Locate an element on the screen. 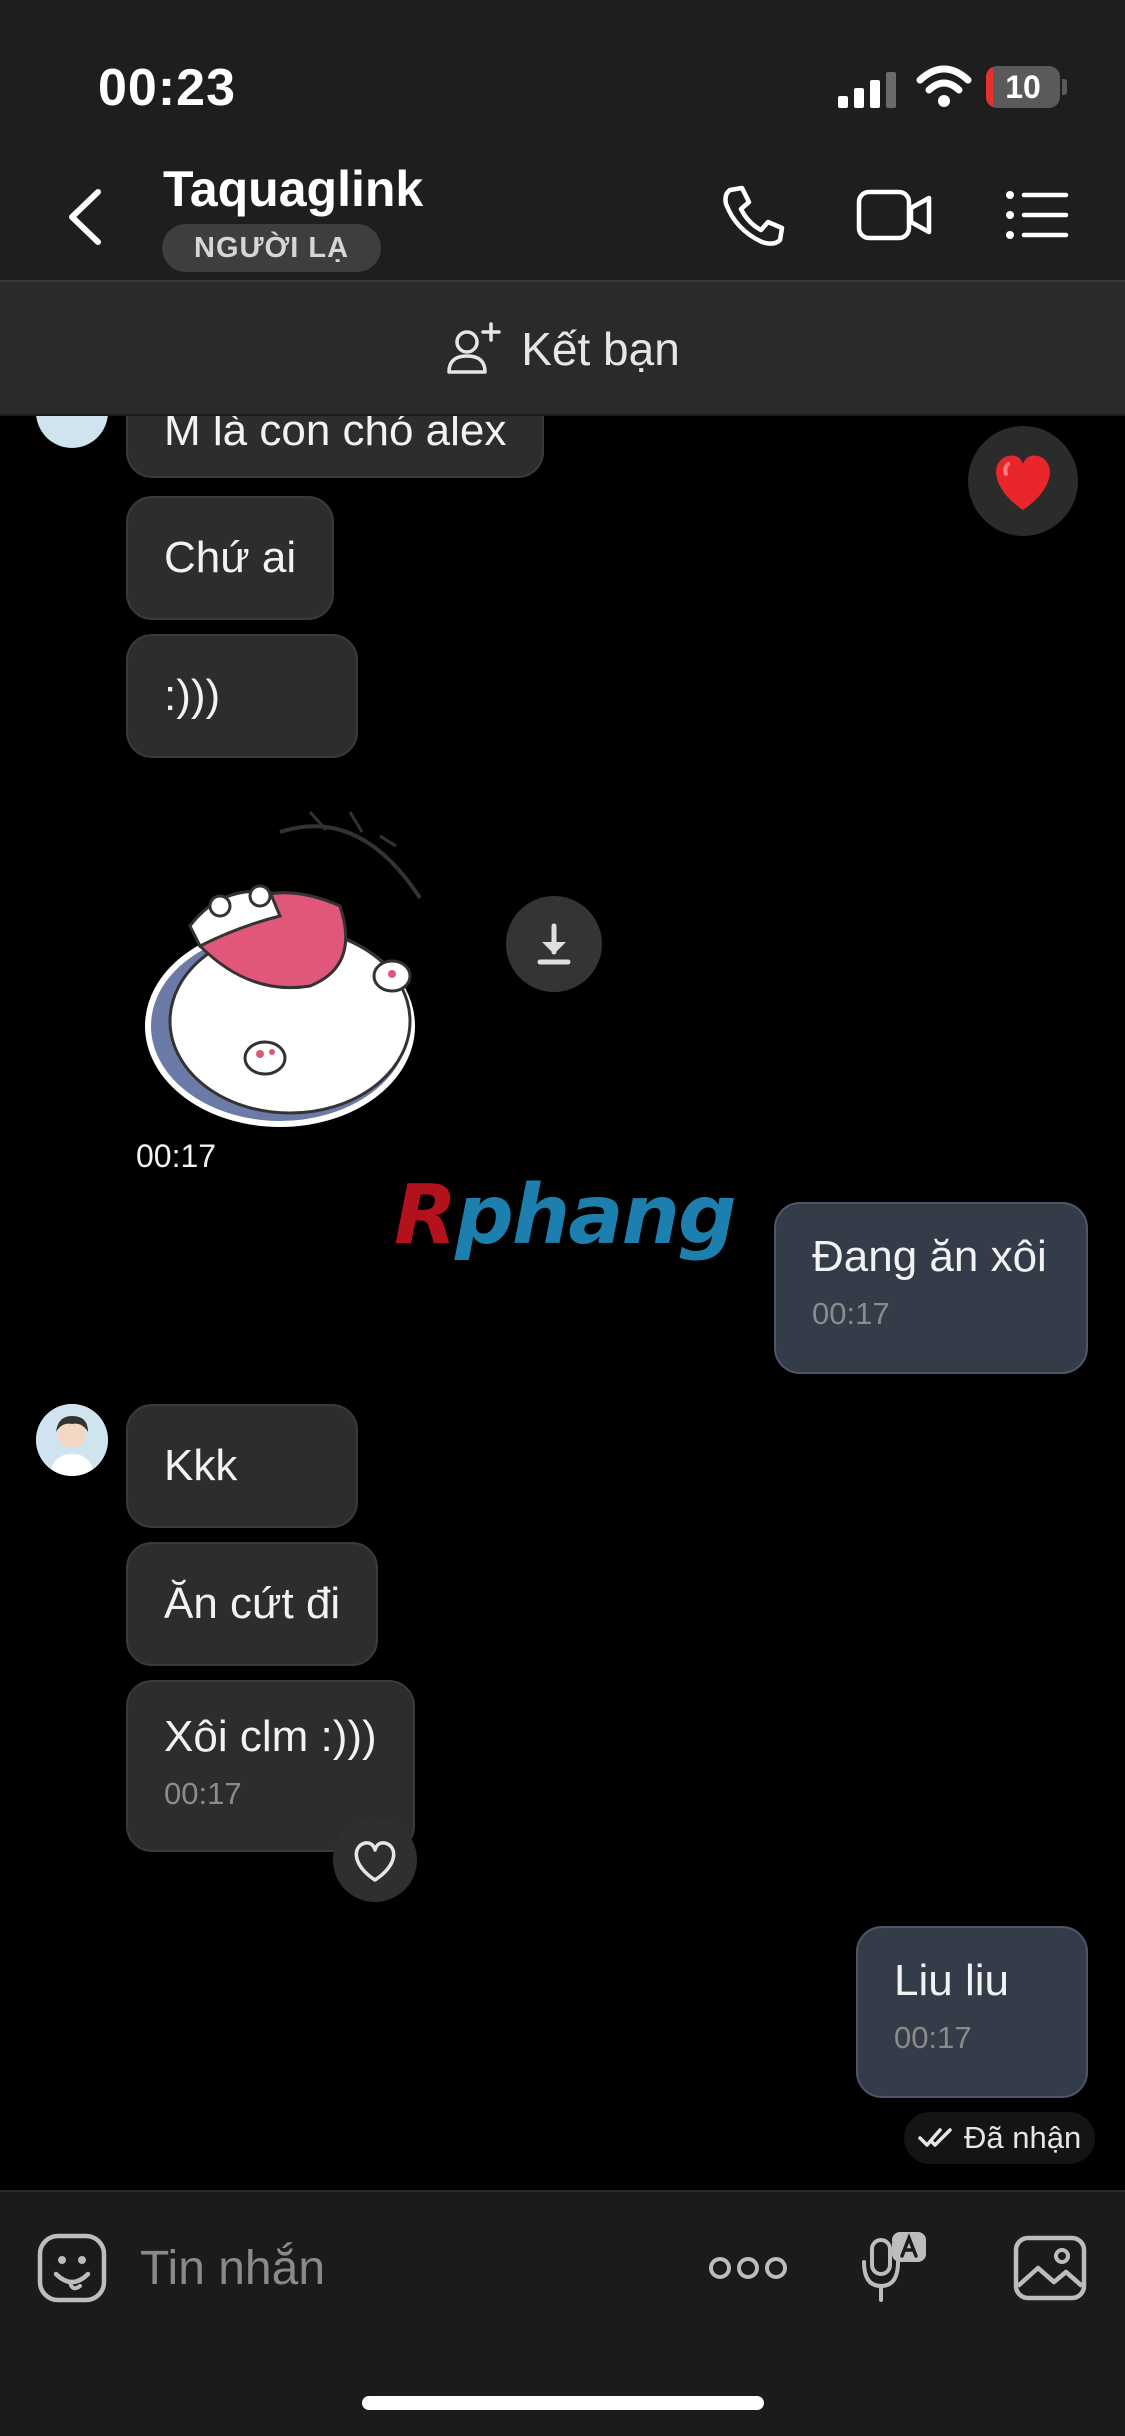 The height and width of the screenshot is (2436, 1125). message-bubble-outgoing: Đang ăn xôi 00:17 is located at coordinates (931, 1288).